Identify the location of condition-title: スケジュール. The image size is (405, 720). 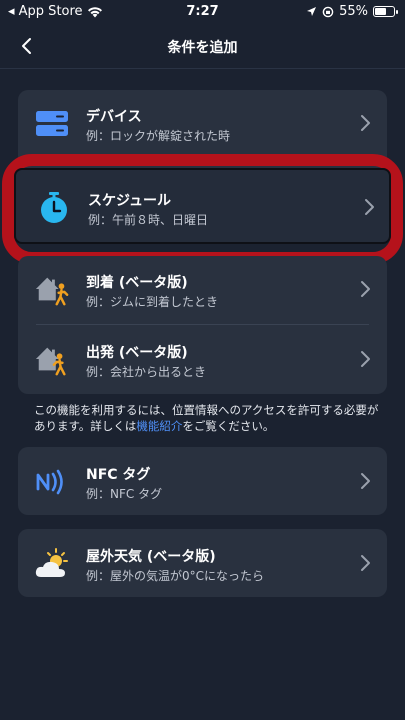
(130, 201).